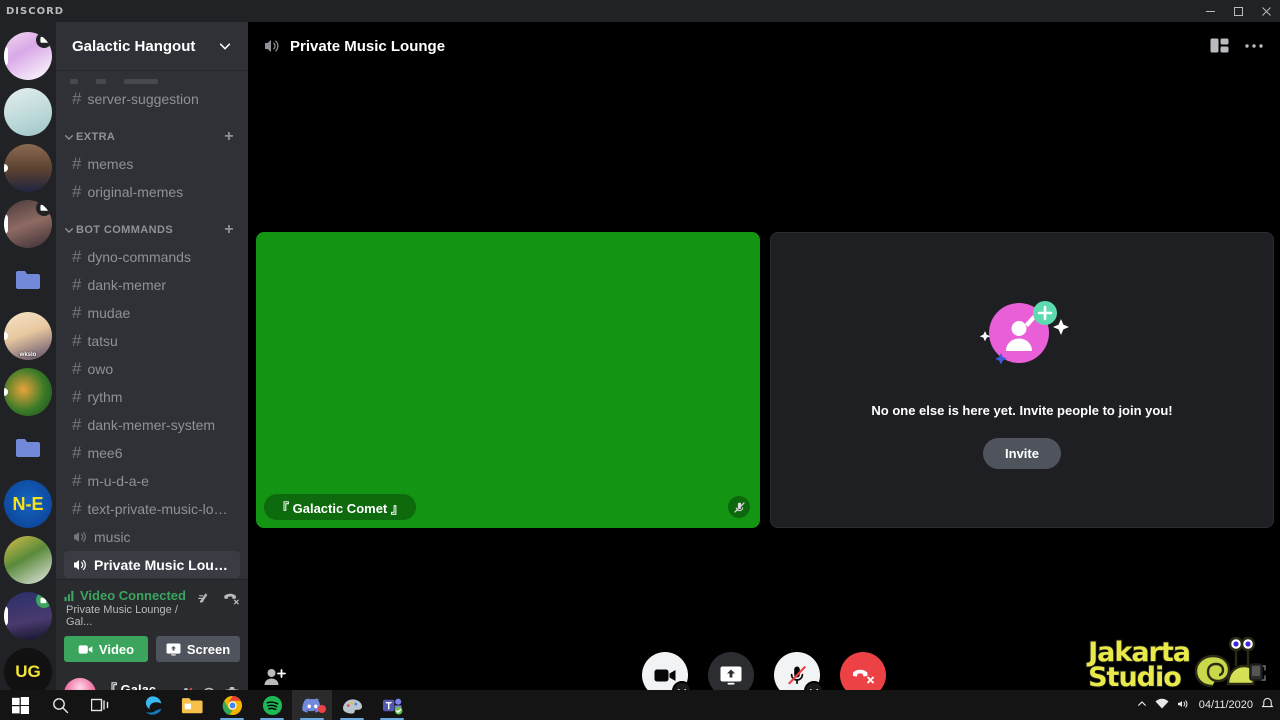 Image resolution: width=1280 pixels, height=720 pixels. What do you see at coordinates (152, 705) in the screenshot?
I see `taskbar-app-edge` at bounding box center [152, 705].